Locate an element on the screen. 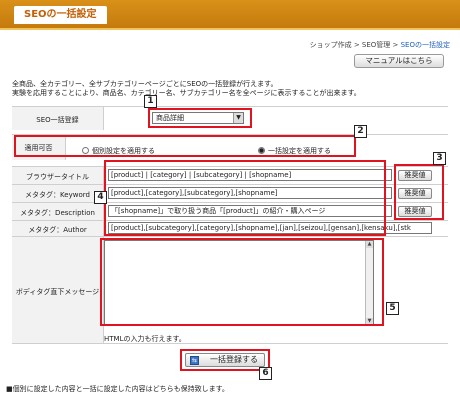 Image resolution: width=460 pixels, height=400 pixels. footer-note: ■個別に設定した内容と一括に設定した内容はどちらも保持致します。 is located at coordinates (117, 389).